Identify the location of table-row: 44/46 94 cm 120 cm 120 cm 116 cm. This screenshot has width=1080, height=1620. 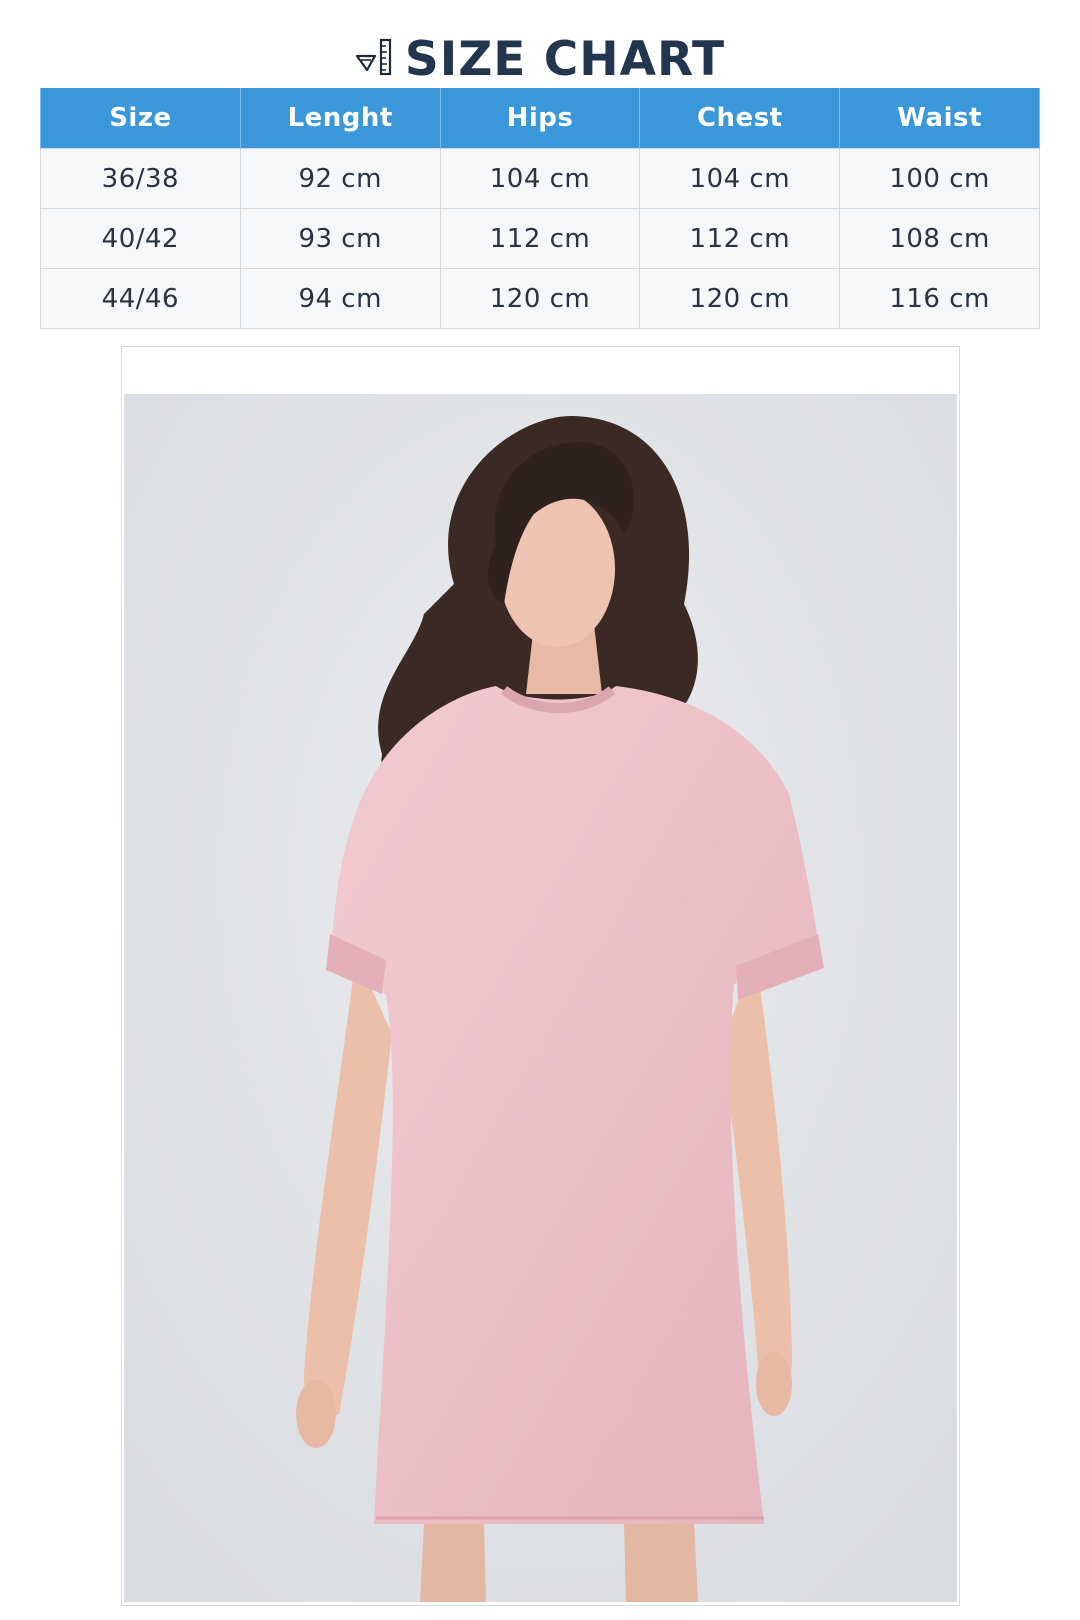
(540, 298).